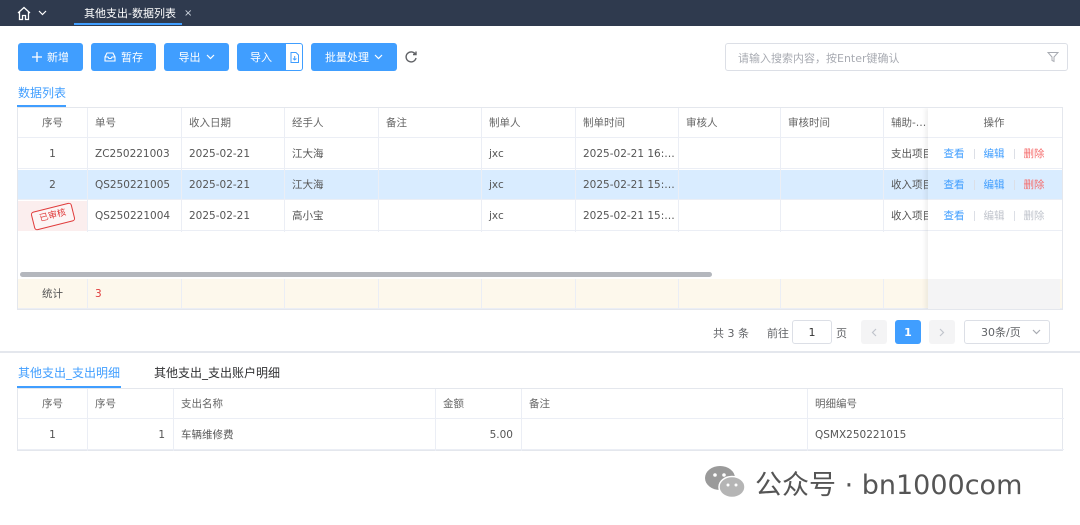  What do you see at coordinates (52, 154) in the screenshot?
I see `cell-index: 1` at bounding box center [52, 154].